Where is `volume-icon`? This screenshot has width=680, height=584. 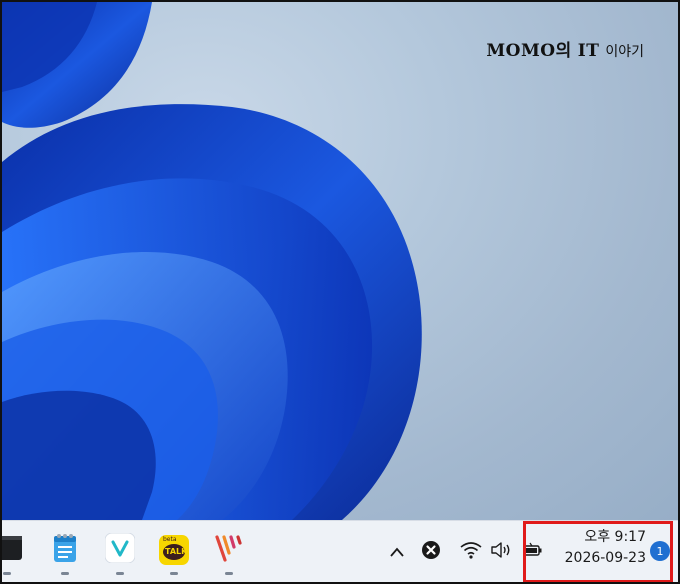 volume-icon is located at coordinates (501, 552).